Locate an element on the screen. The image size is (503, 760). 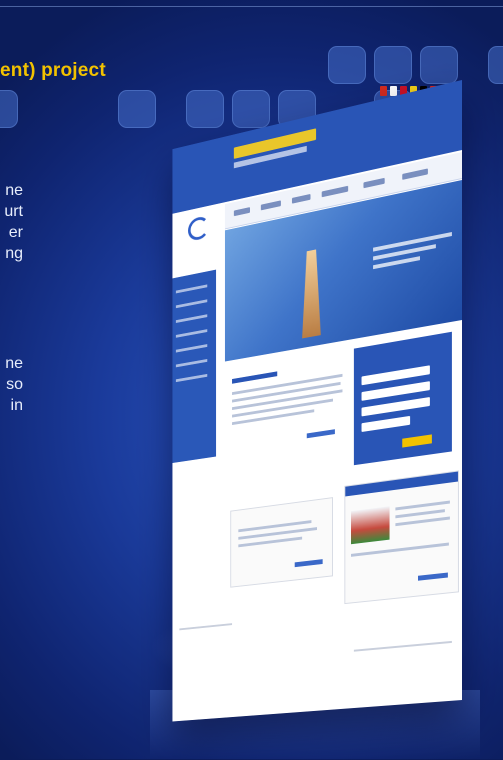
top-divider is located at coordinates (251, 6).